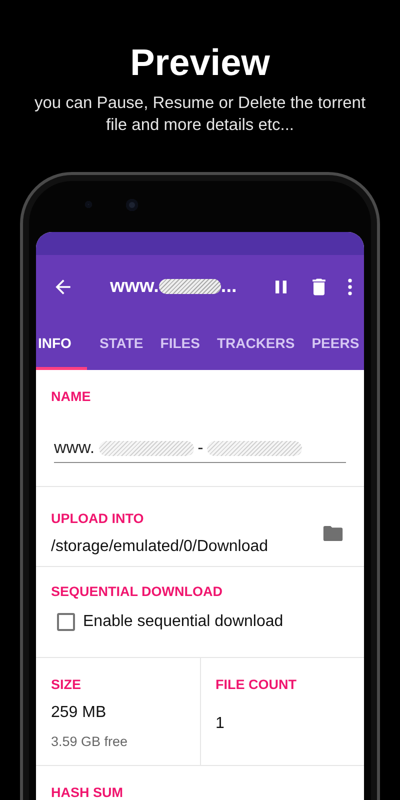 Image resolution: width=400 pixels, height=800 pixels. I want to click on promo-title: Preview, so click(200, 62).